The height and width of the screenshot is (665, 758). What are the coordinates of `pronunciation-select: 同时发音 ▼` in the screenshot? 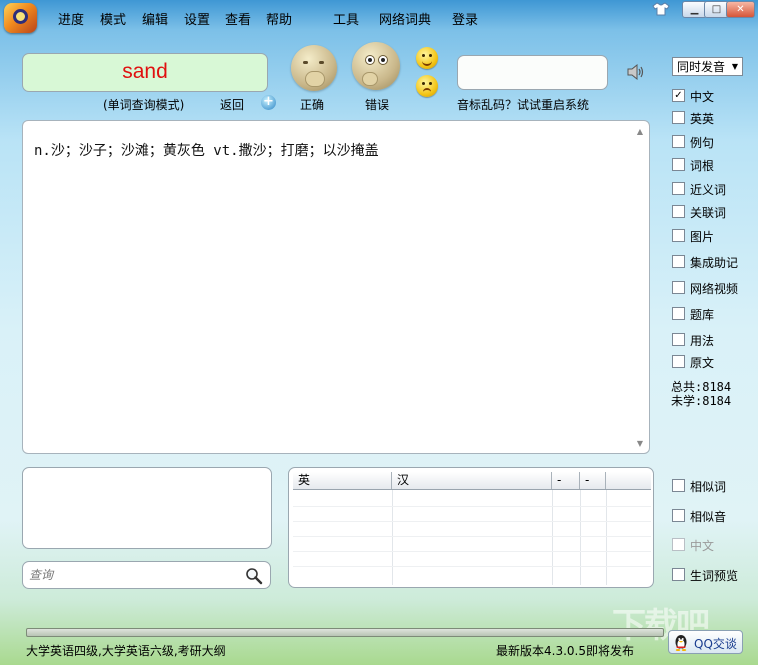 It's located at (707, 66).